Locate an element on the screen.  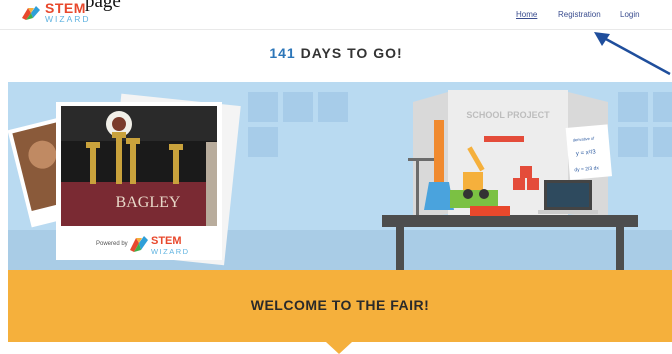
nav-home-label: Home is located at coordinates (526, 14).